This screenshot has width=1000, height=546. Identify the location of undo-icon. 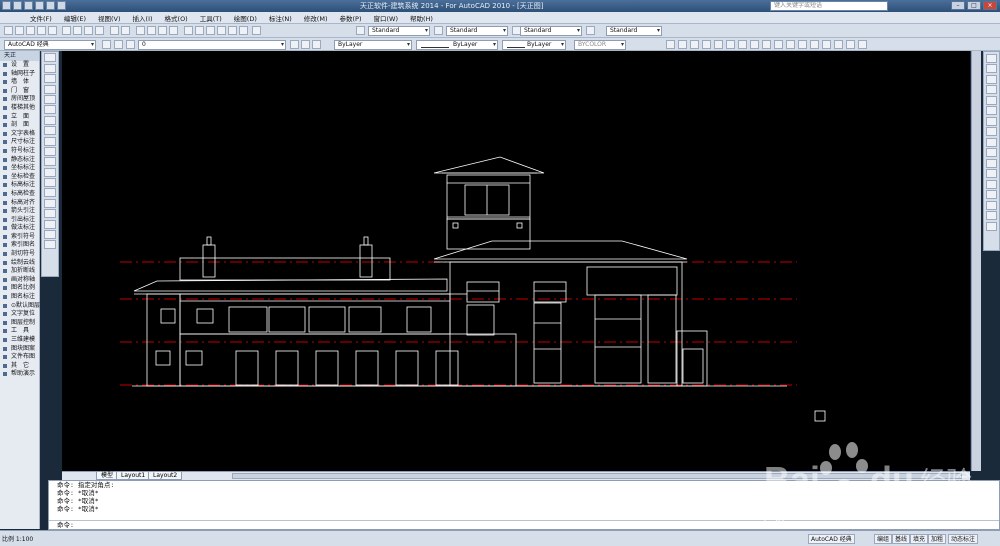
(50, 5).